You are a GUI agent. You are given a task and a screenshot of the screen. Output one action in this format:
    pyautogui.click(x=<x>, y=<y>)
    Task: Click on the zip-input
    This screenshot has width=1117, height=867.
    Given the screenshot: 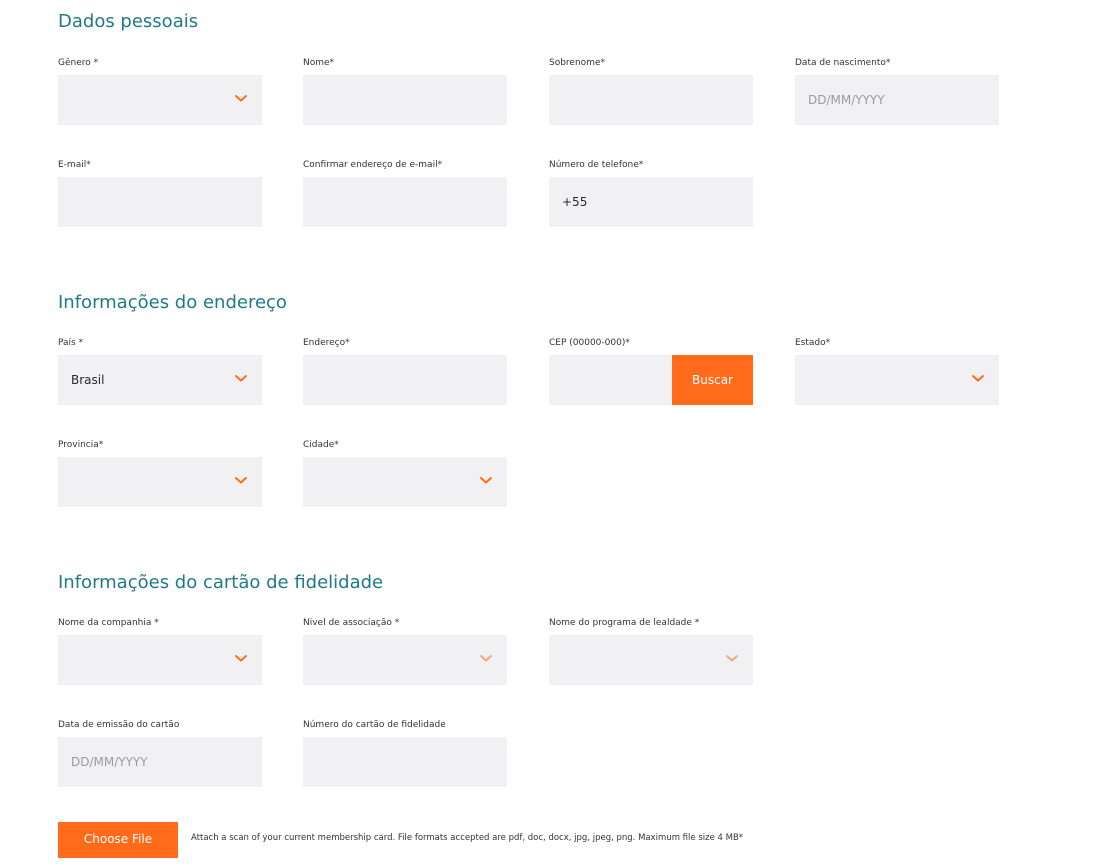 What is the action you would take?
    pyautogui.click(x=610, y=380)
    